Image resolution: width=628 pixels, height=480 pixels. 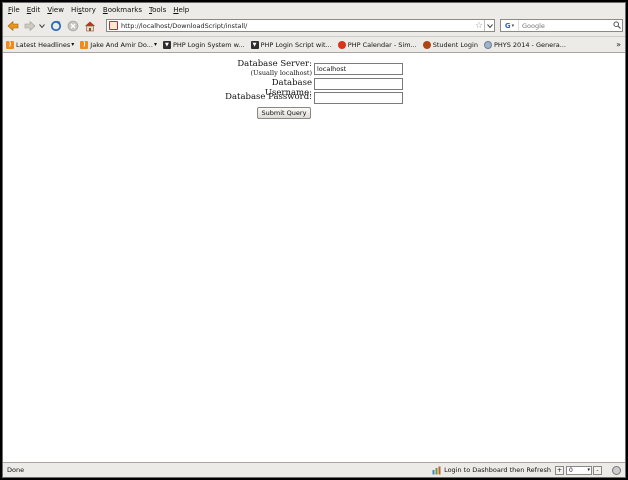 I want to click on reload-button, so click(x=56, y=26).